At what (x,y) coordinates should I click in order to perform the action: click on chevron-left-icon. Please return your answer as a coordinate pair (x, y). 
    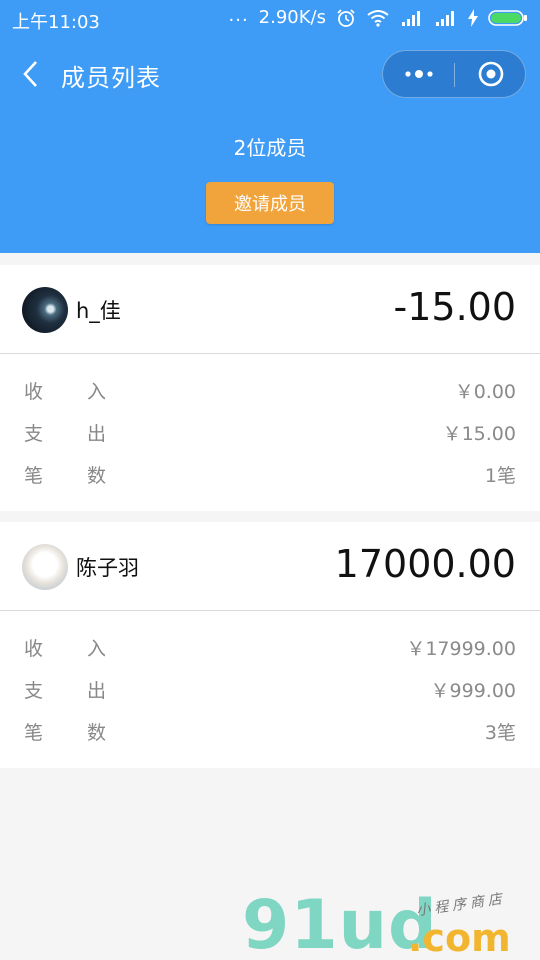
    Looking at the image, I should click on (30, 74).